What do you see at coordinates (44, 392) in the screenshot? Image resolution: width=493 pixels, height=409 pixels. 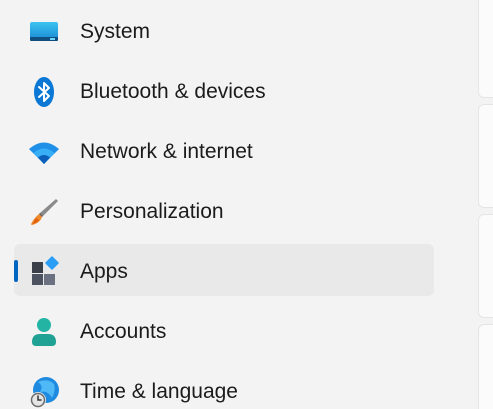 I see `globe-clock-icon` at bounding box center [44, 392].